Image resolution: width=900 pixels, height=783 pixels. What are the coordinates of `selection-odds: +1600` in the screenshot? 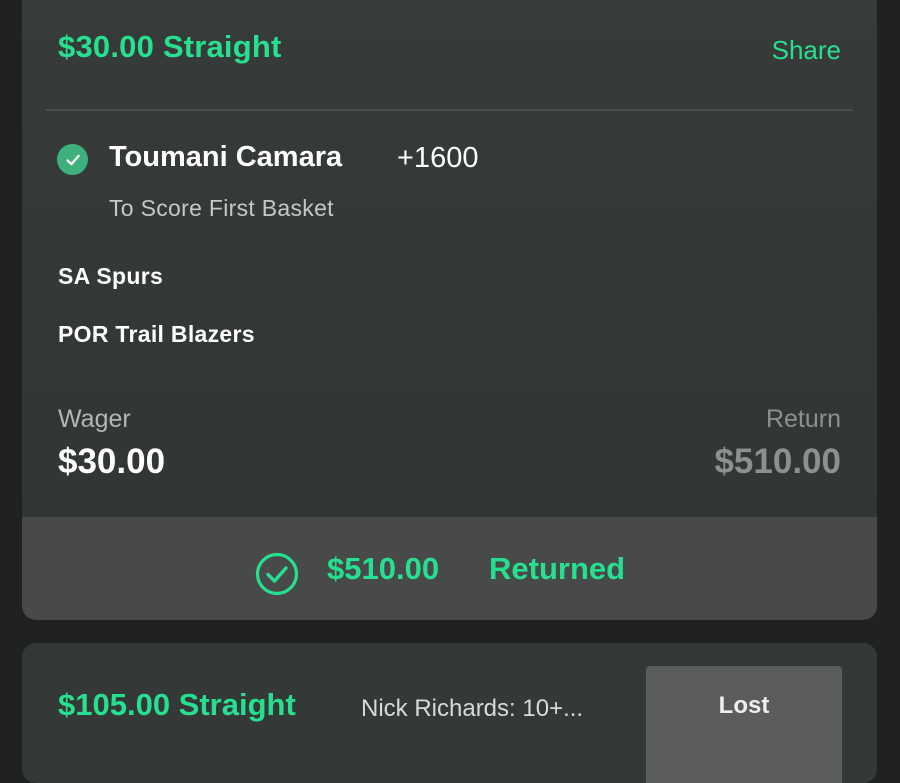 It's located at (438, 158).